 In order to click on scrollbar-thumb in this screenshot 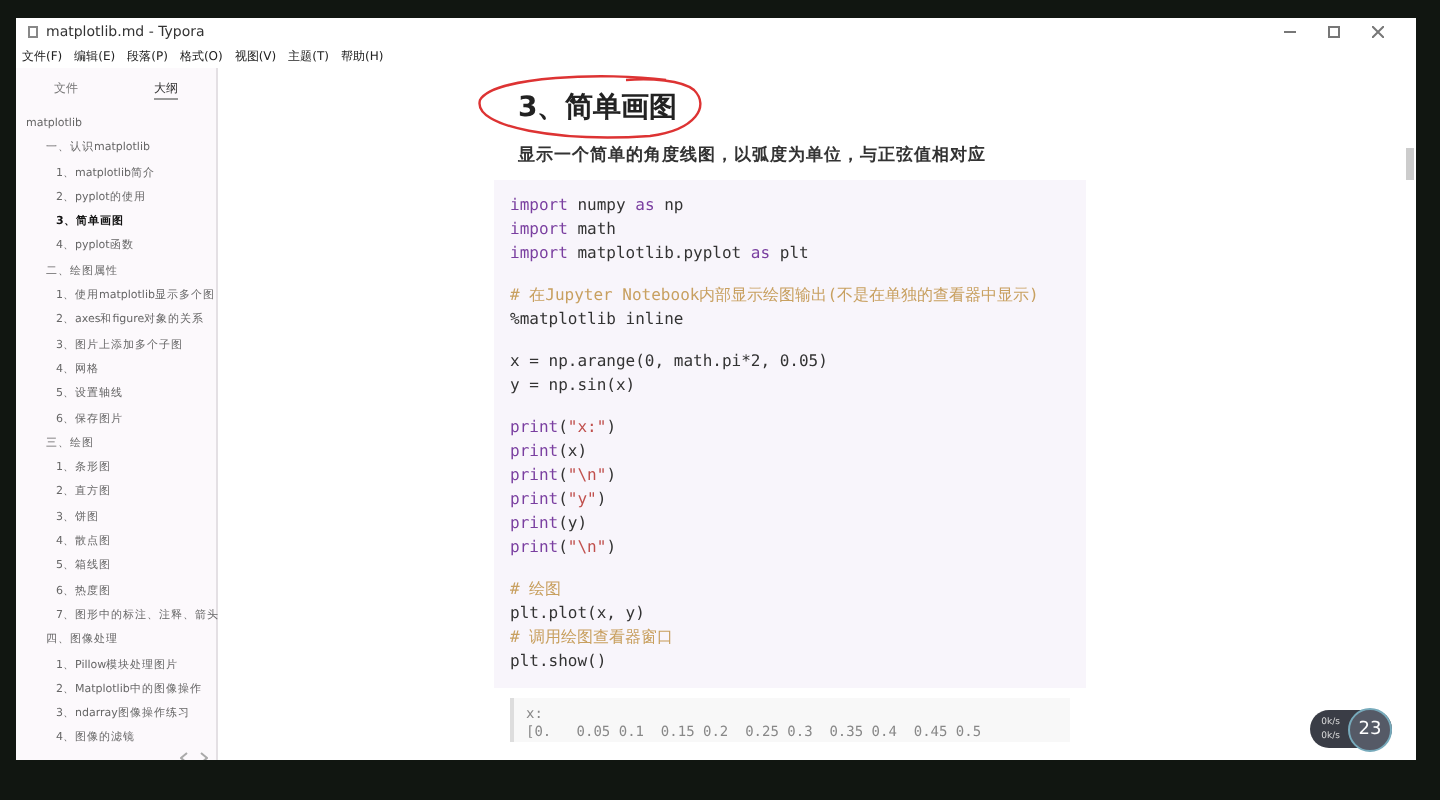, I will do `click(1410, 164)`.